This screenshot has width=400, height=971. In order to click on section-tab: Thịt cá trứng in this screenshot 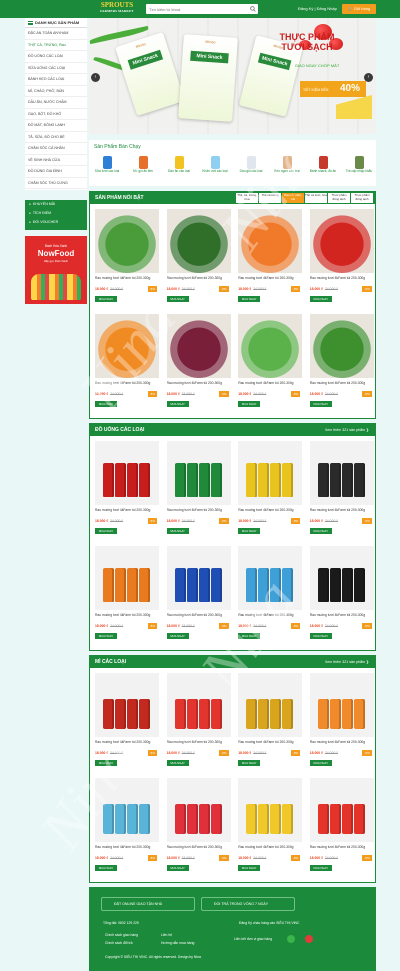, I will do `click(270, 198)`.